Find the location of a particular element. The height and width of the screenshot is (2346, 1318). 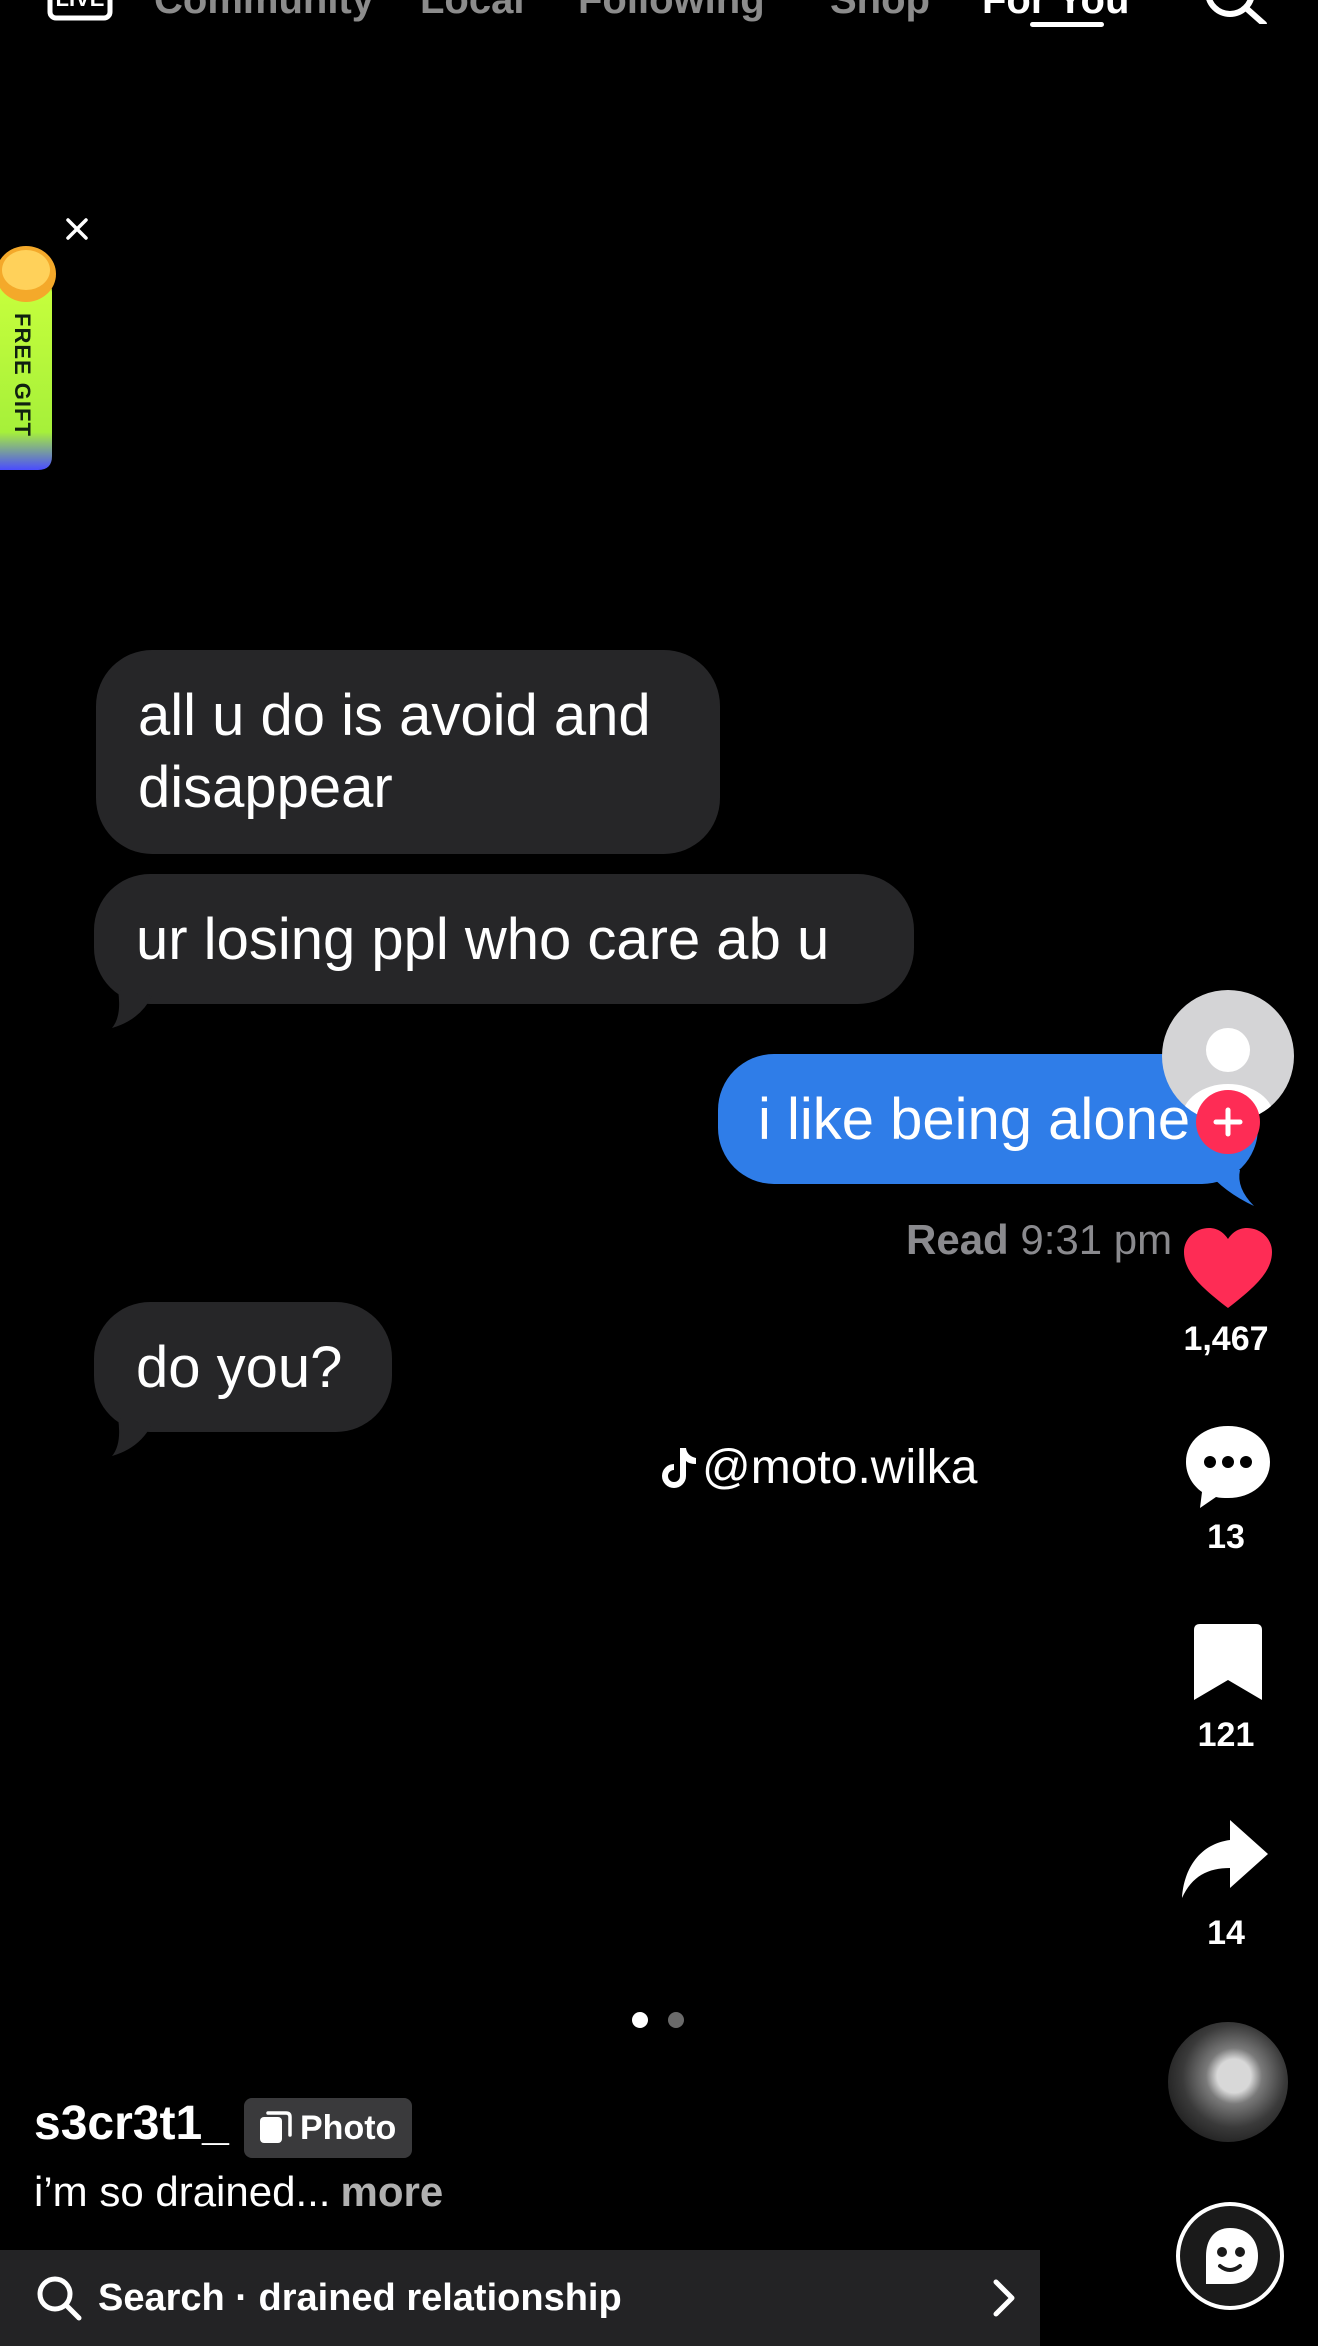

share-icon is located at coordinates (1225, 1860).